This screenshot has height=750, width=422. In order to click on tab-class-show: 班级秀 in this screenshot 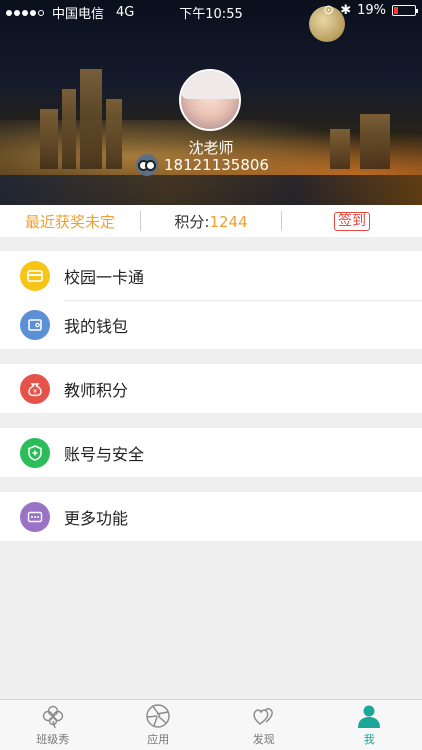, I will do `click(53, 725)`.